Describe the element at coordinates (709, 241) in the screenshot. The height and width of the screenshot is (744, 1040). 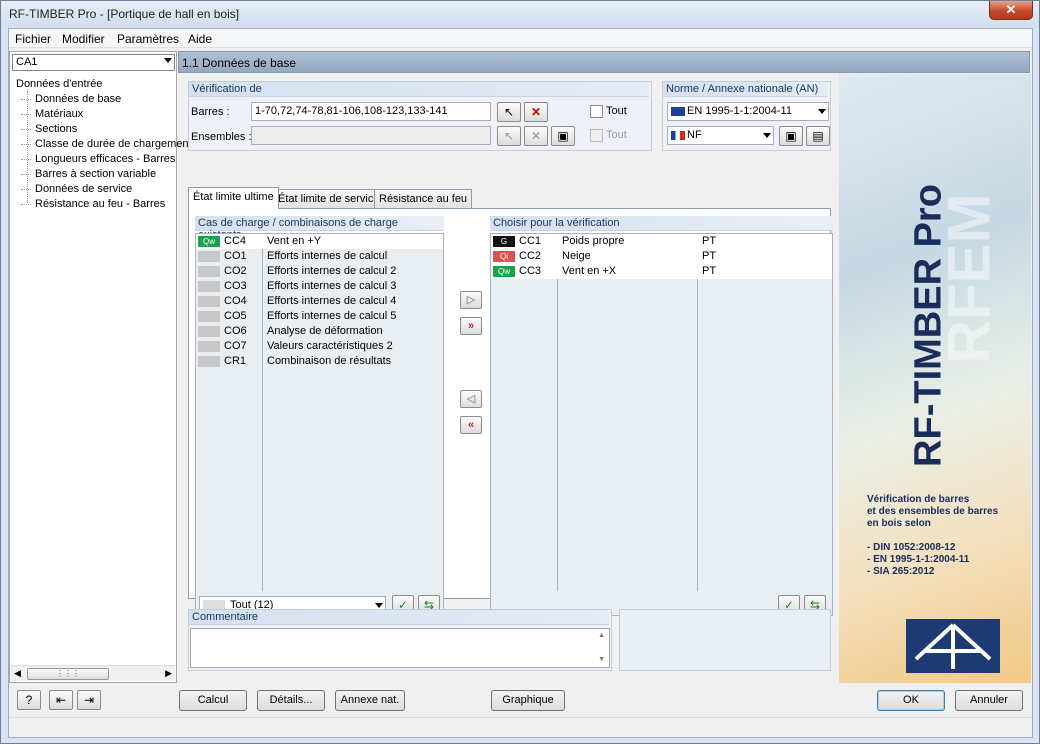
I see `verification-type: PT` at that location.